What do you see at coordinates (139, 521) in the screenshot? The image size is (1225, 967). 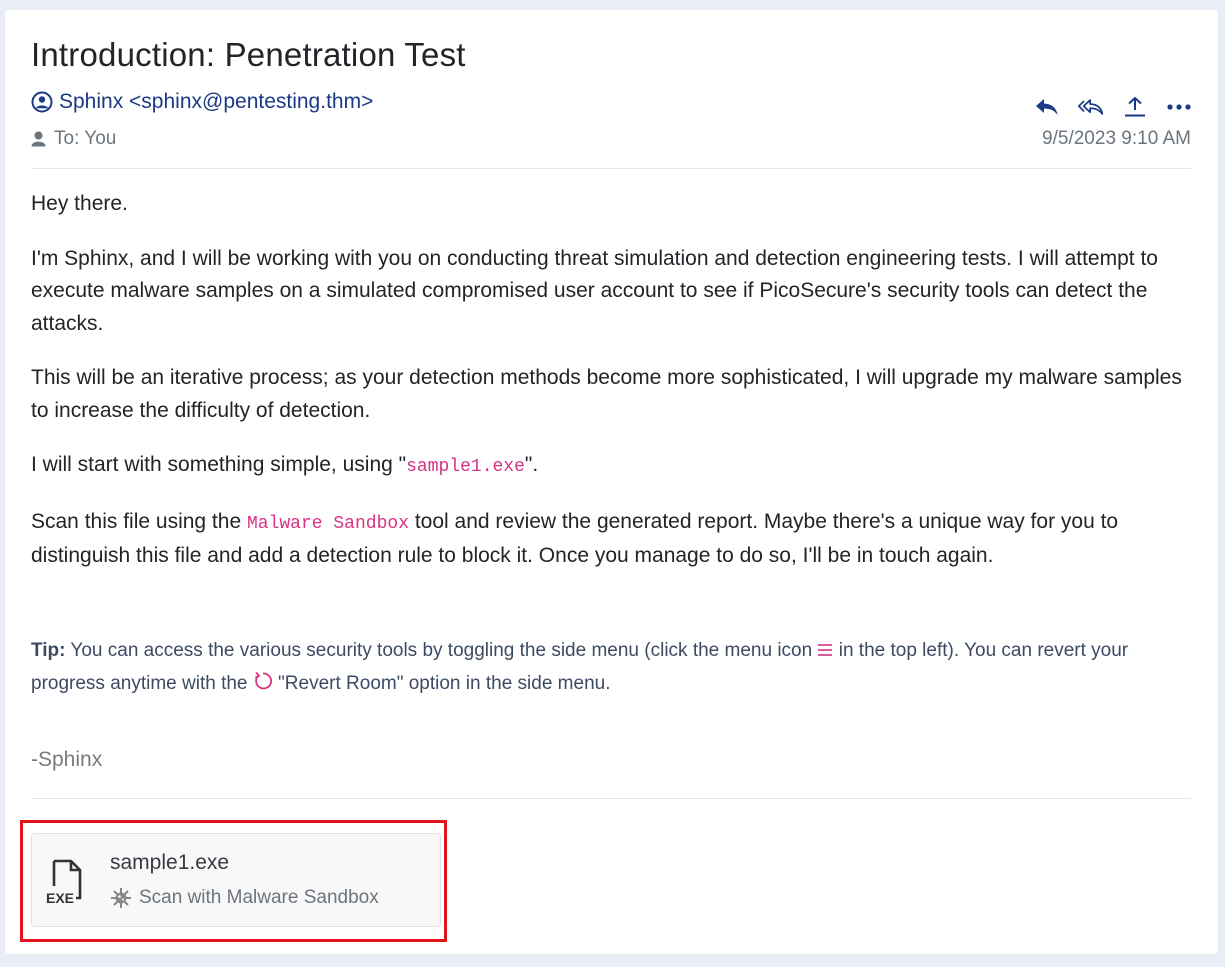 I see `p4-text-before: Scan this file using the` at bounding box center [139, 521].